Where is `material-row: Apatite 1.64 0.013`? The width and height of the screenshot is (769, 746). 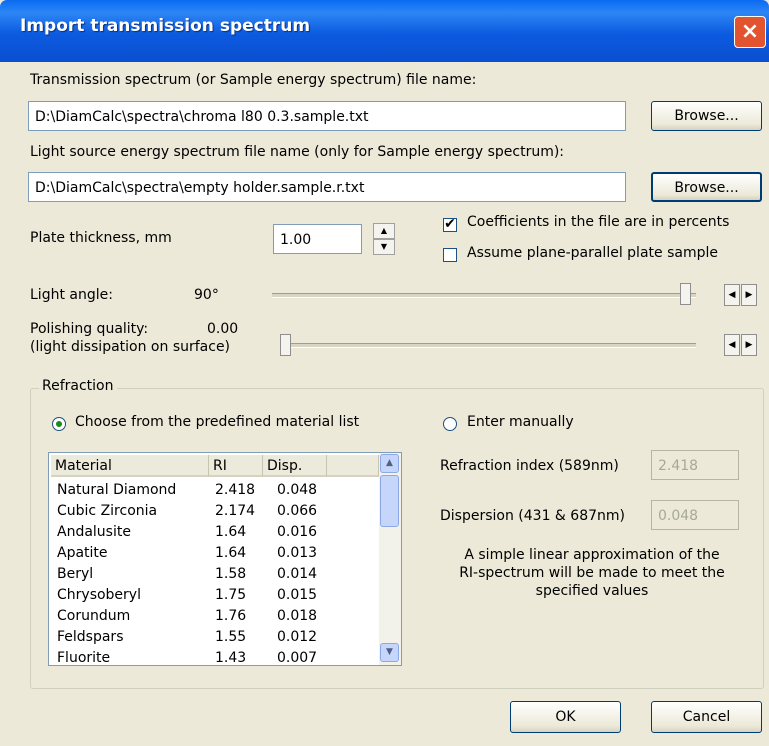 material-row: Apatite 1.64 0.013 is located at coordinates (214, 553).